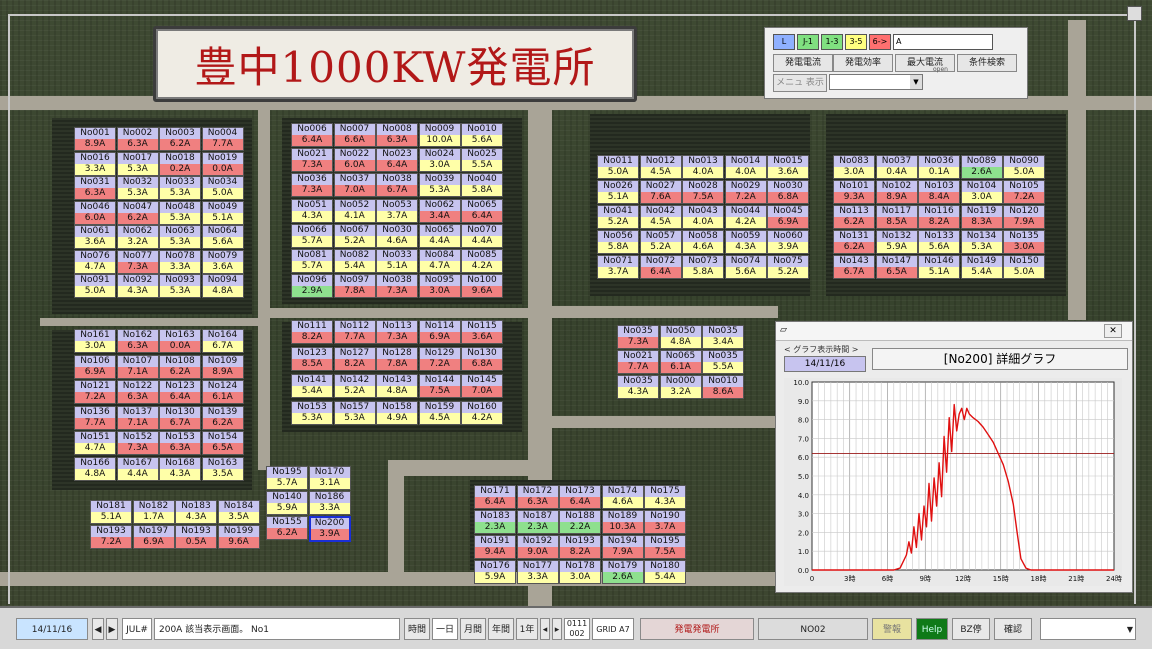 This screenshot has width=1152, height=649. What do you see at coordinates (482, 332) in the screenshot?
I see `string-cell: No115 3.6A` at bounding box center [482, 332].